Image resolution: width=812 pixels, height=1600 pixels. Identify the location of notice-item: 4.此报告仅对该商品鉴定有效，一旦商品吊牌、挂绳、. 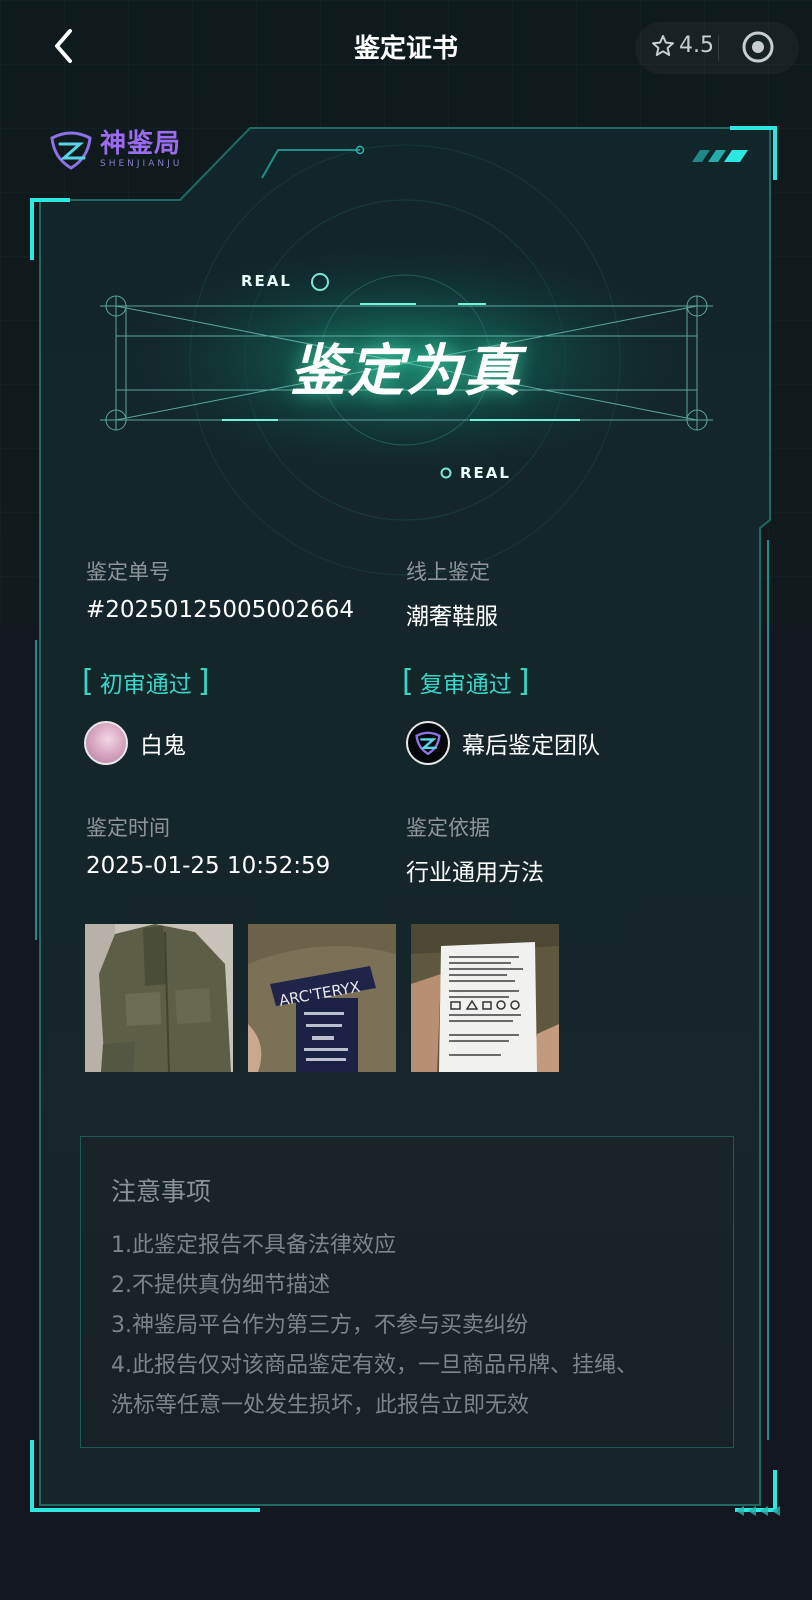
(374, 1365).